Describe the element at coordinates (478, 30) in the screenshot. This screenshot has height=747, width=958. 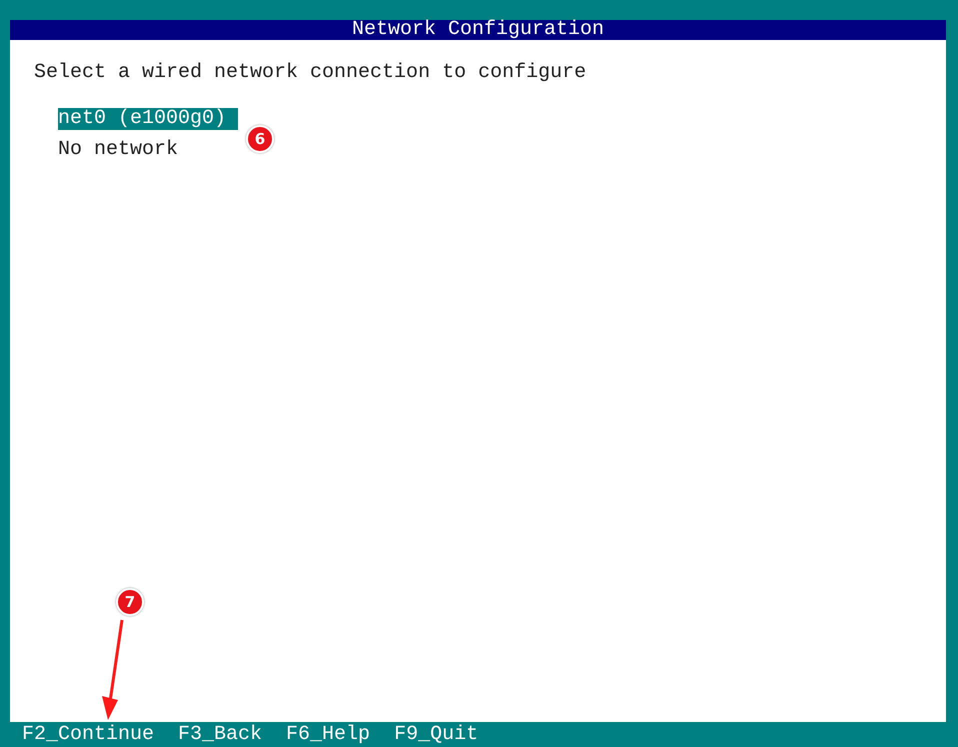
I see `window-title: Network Configuration` at that location.